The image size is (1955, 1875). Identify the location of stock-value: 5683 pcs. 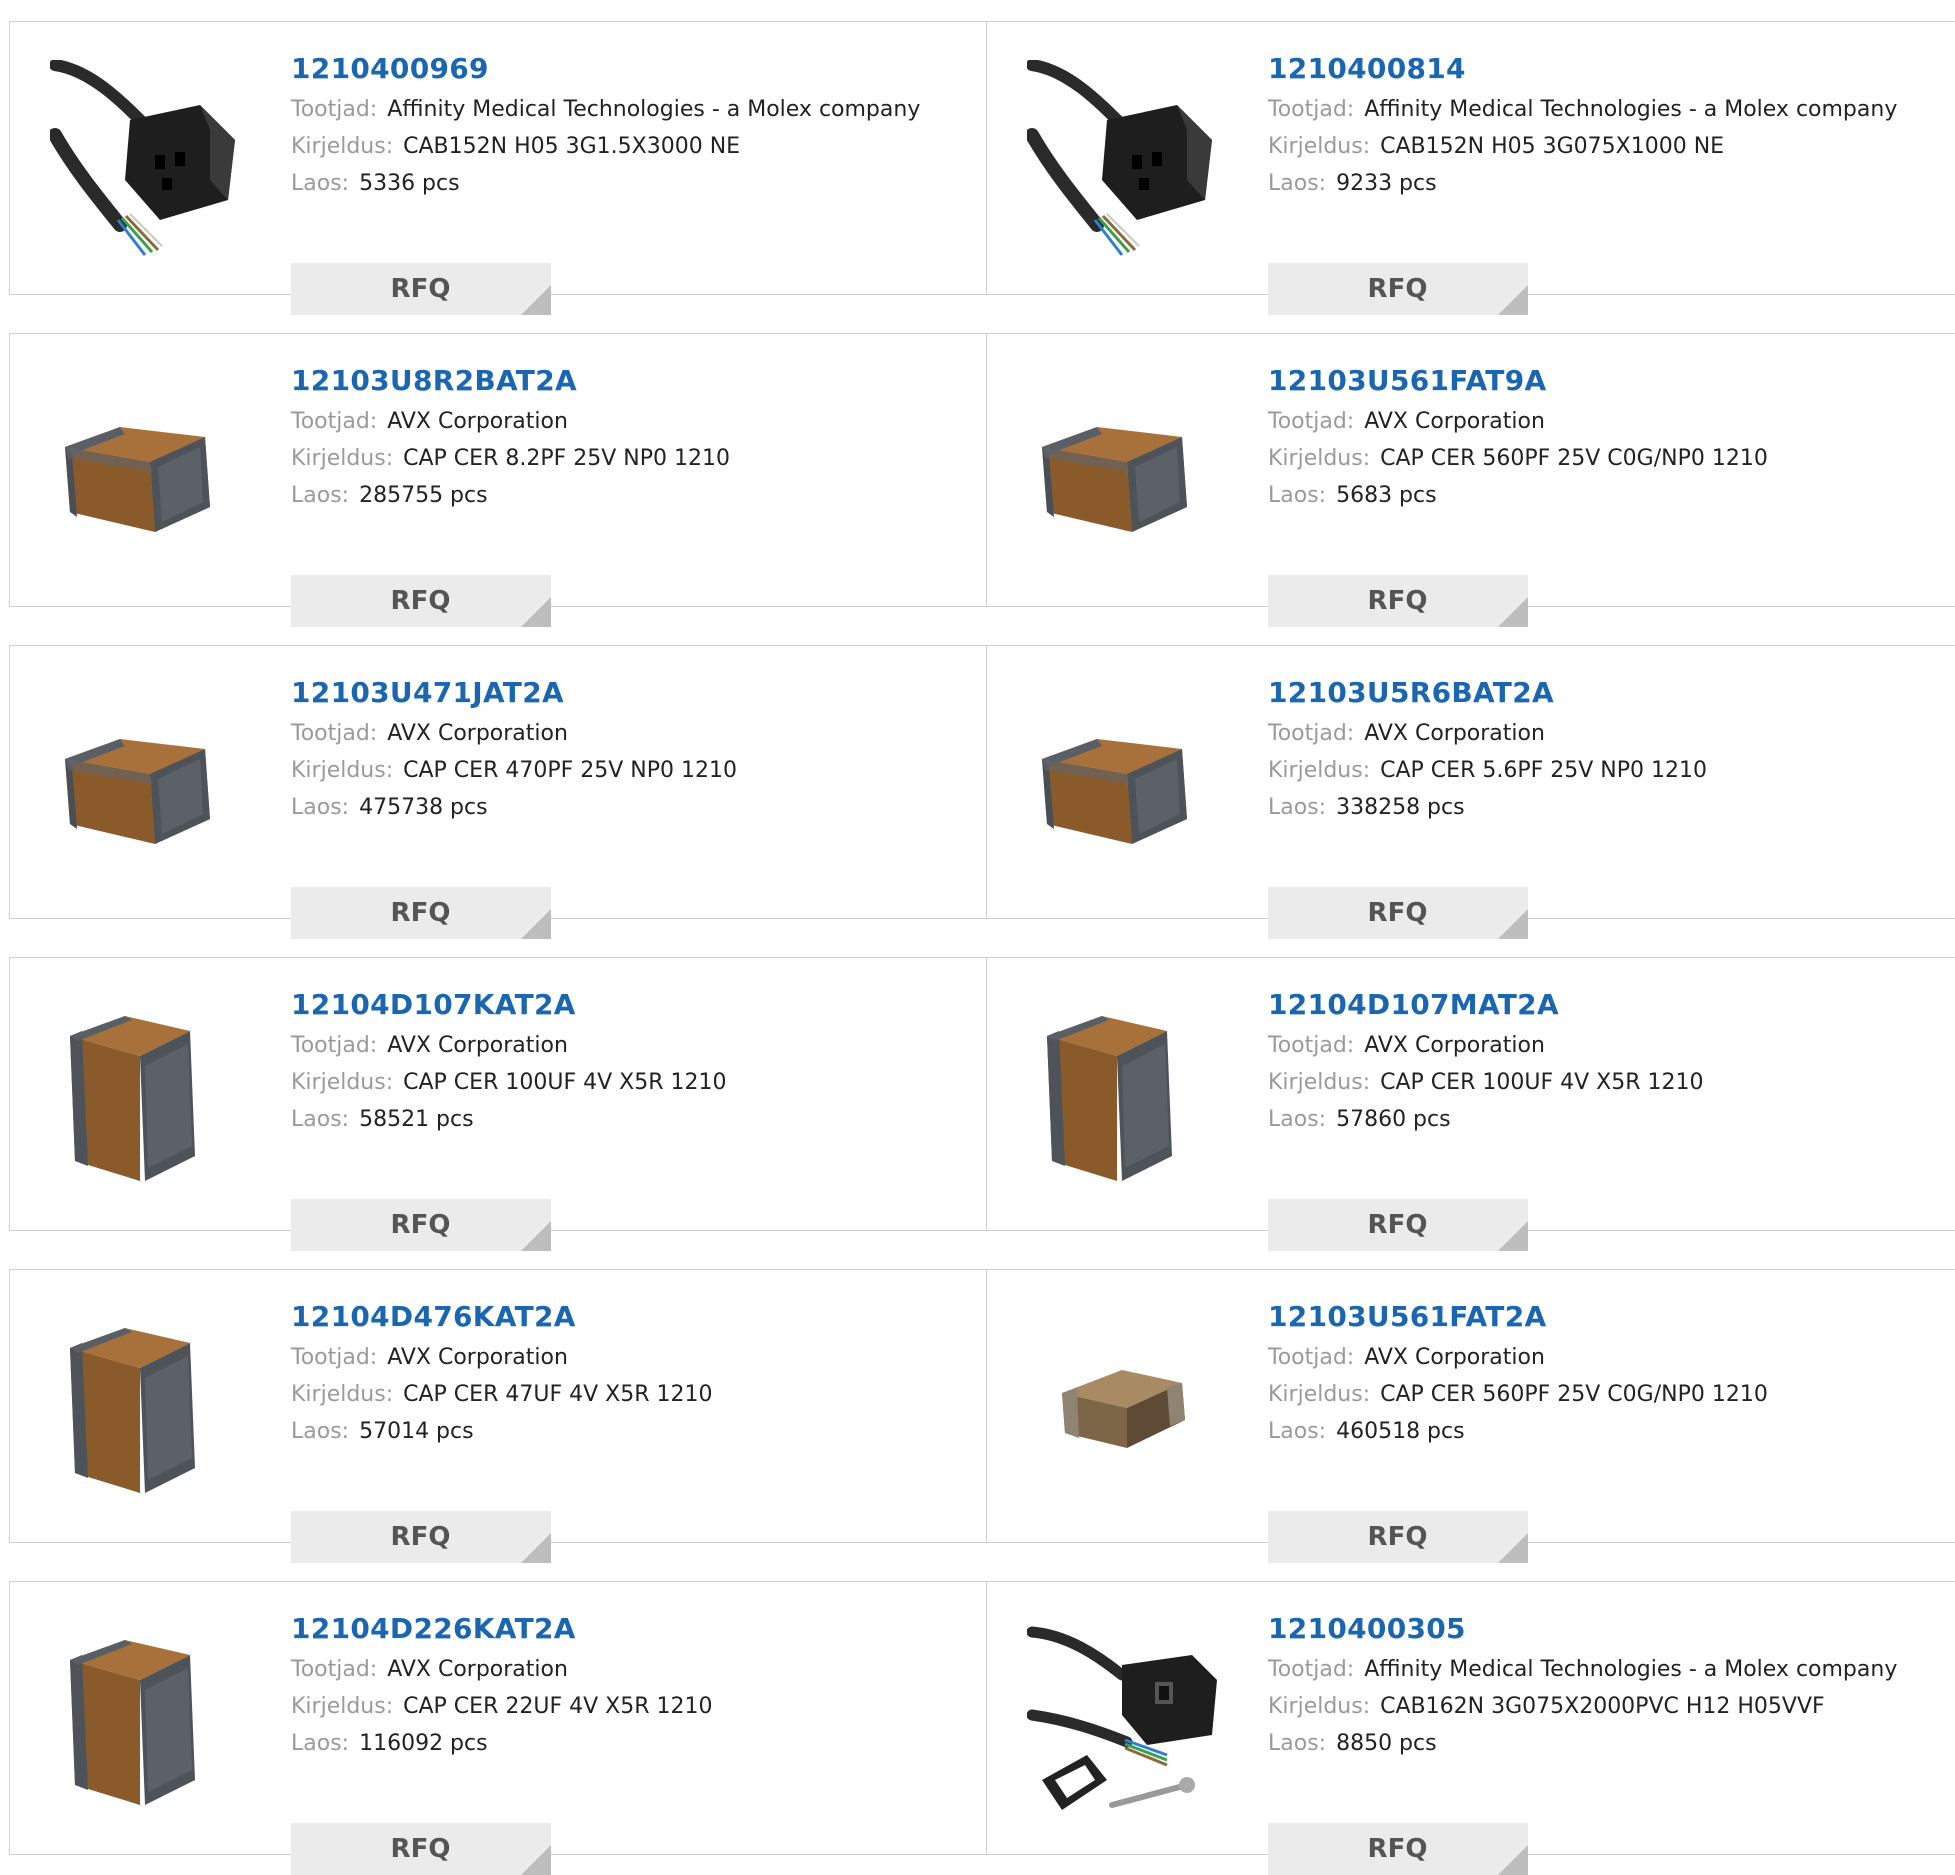
(1386, 495).